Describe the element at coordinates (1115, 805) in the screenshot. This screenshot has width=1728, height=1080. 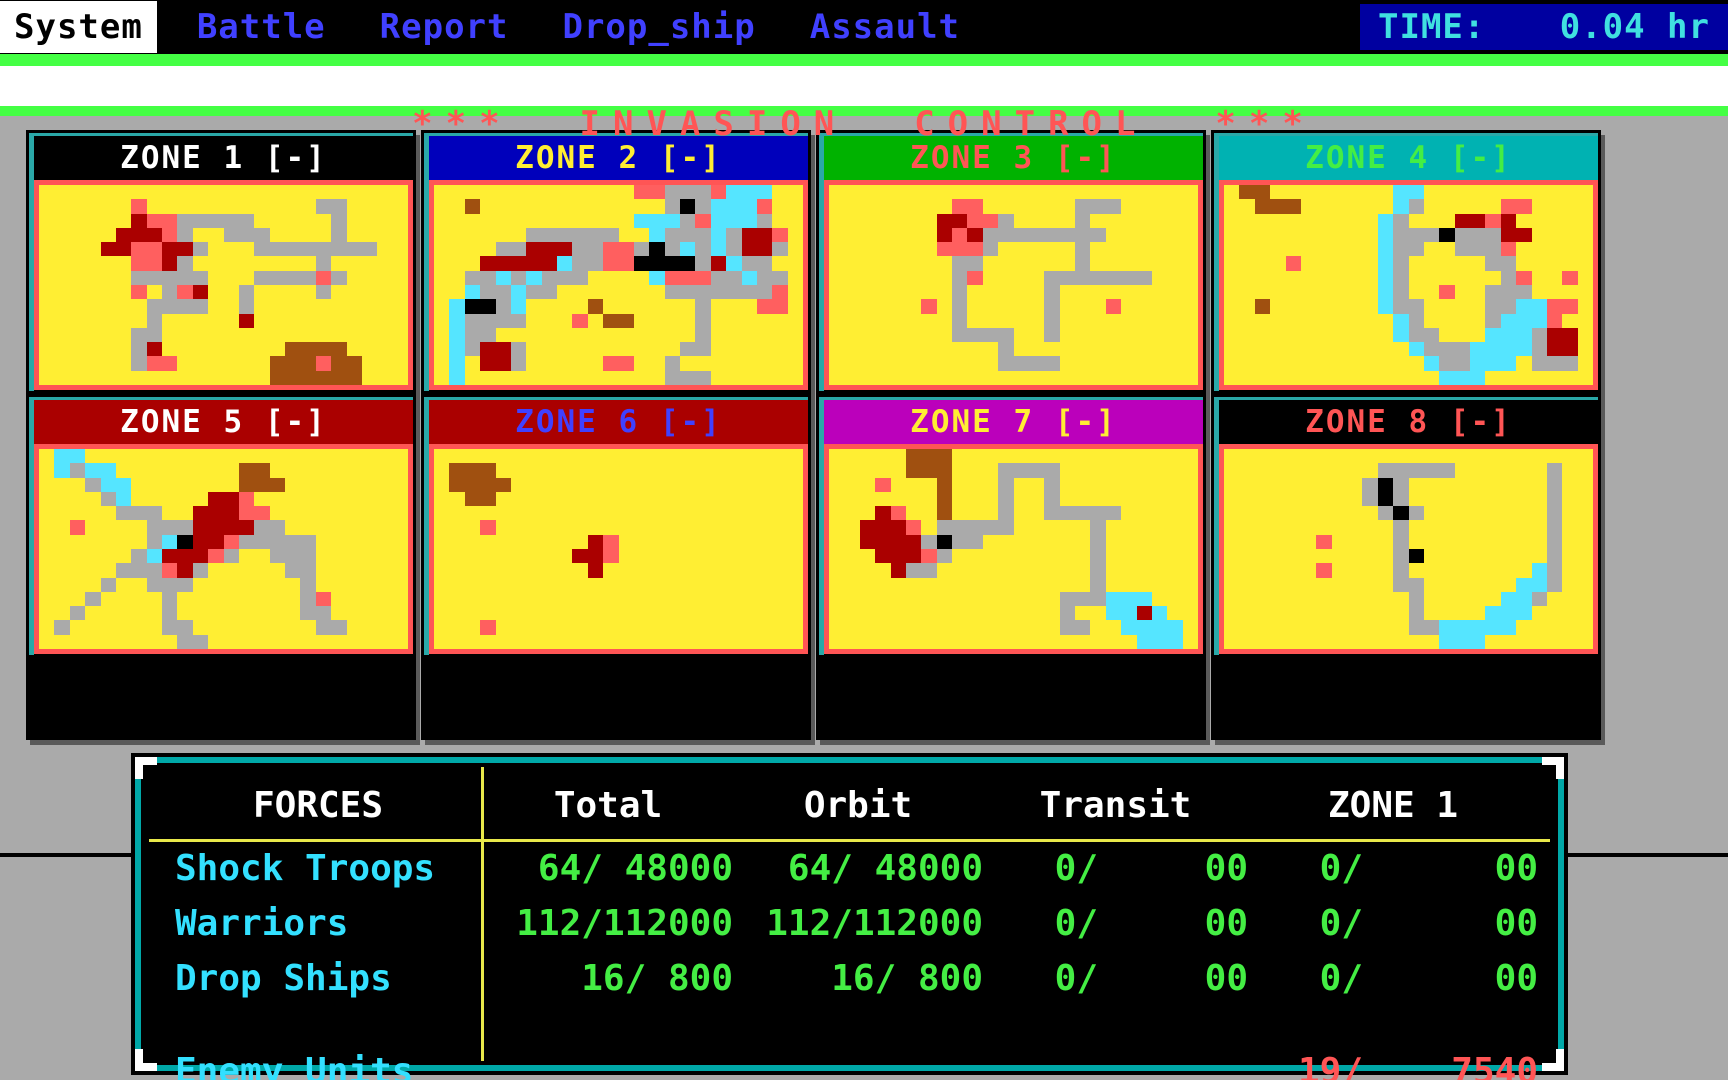
I see `column-header-transit: Transit` at that location.